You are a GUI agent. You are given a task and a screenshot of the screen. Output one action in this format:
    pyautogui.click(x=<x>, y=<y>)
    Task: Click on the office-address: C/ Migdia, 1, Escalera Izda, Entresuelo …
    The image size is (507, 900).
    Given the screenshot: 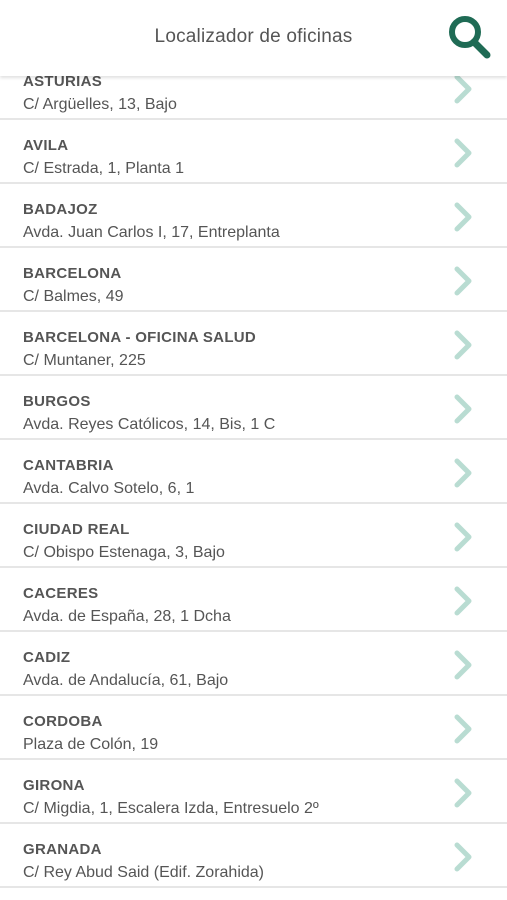 What is the action you would take?
    pyautogui.click(x=171, y=808)
    